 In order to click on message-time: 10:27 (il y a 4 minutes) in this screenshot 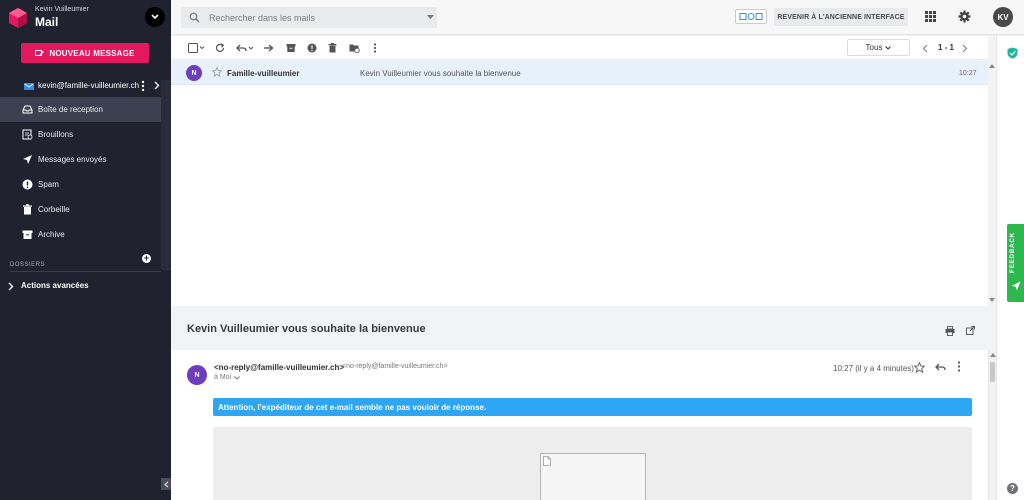, I will do `click(873, 368)`.